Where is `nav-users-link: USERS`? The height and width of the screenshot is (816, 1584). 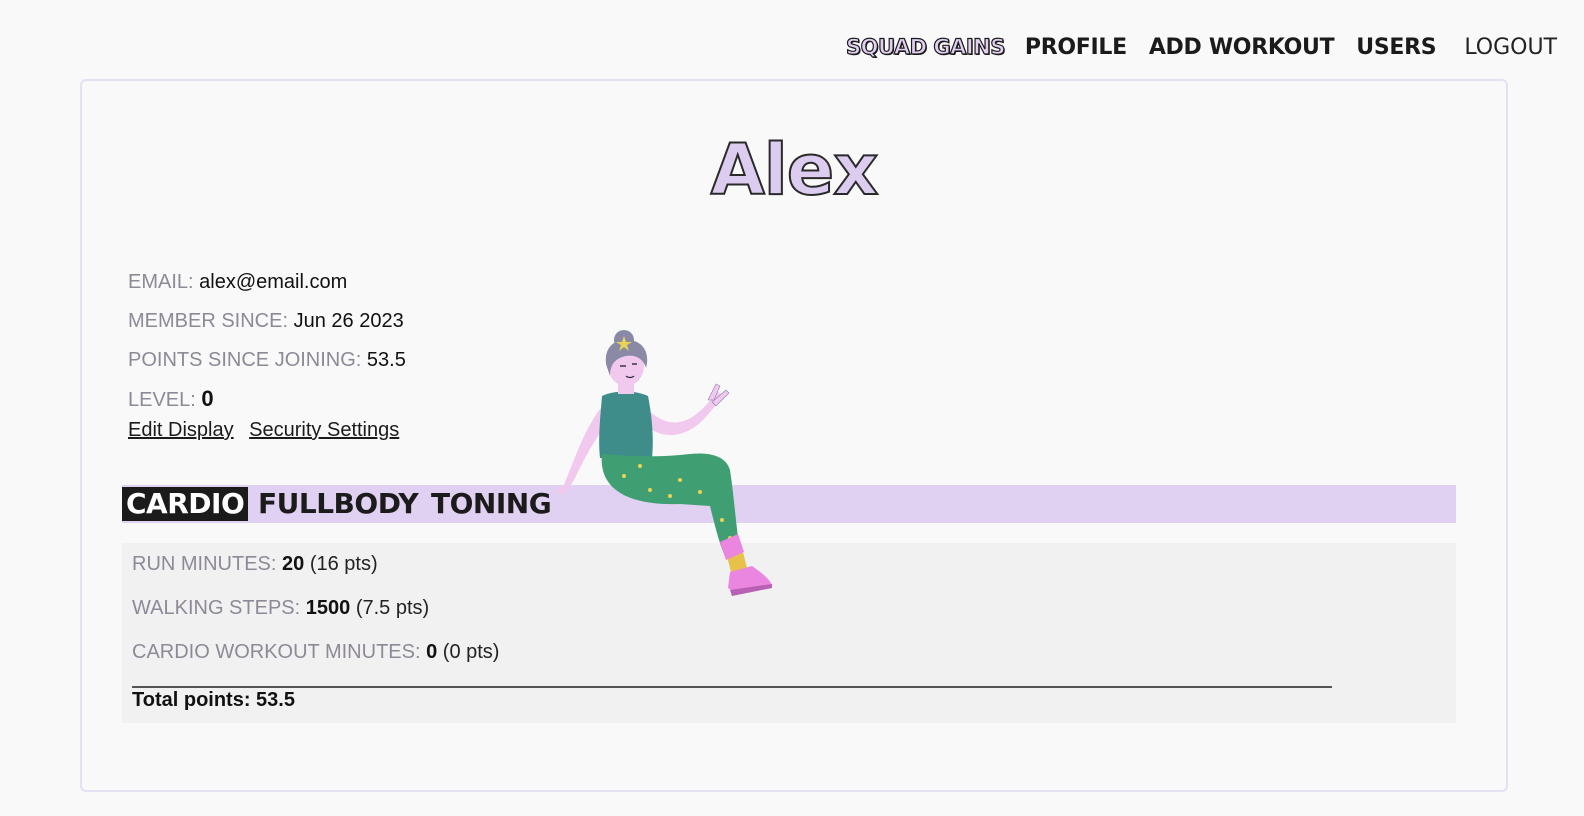
nav-users-link: USERS is located at coordinates (1396, 47).